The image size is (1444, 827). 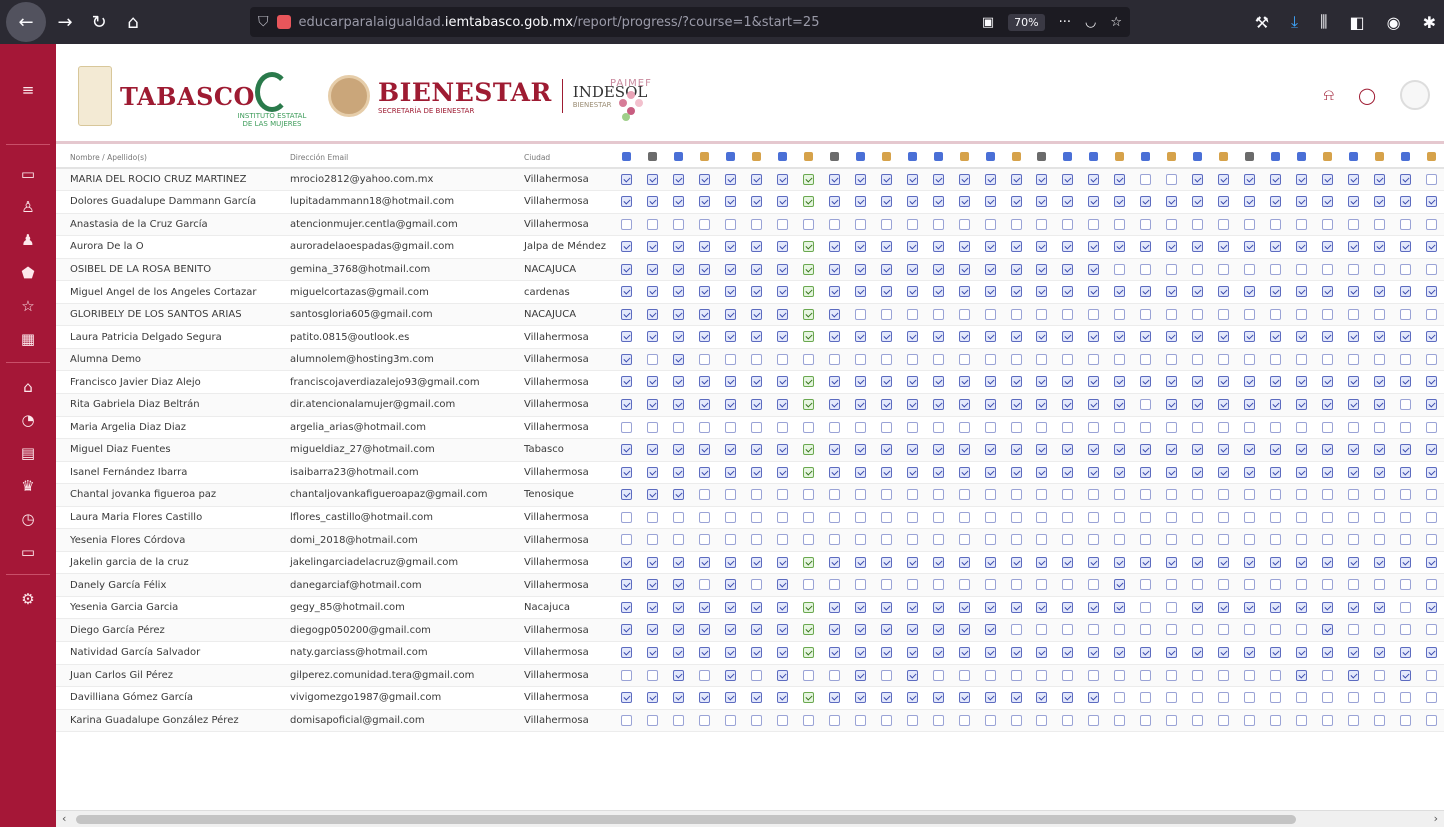 What do you see at coordinates (64, 818) in the screenshot?
I see `scroll-left-icon: ‹` at bounding box center [64, 818].